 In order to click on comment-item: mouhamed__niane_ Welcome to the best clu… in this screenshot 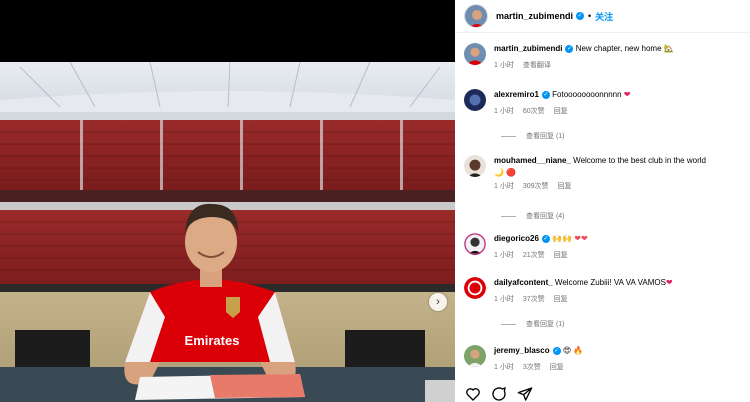, I will do `click(604, 173)`.